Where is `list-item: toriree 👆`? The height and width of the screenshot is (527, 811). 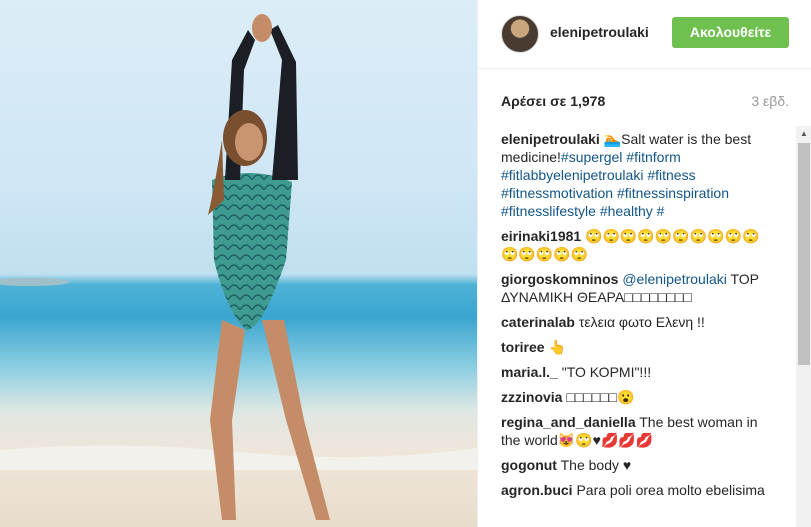 list-item: toriree 👆 is located at coordinates (638, 347).